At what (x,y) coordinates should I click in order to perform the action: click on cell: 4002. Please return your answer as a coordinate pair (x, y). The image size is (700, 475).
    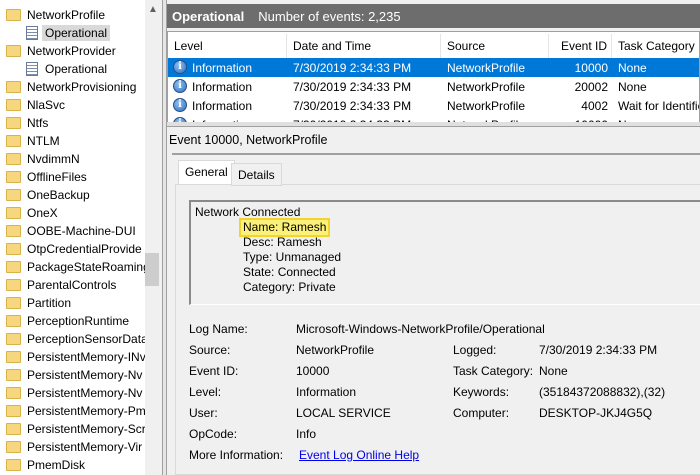
    Looking at the image, I should click on (594, 105).